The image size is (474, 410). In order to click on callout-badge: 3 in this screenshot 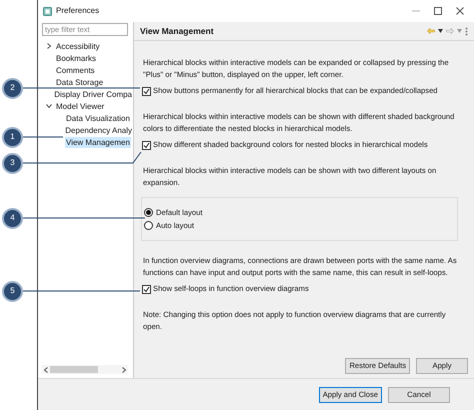, I will do `click(12, 163)`.